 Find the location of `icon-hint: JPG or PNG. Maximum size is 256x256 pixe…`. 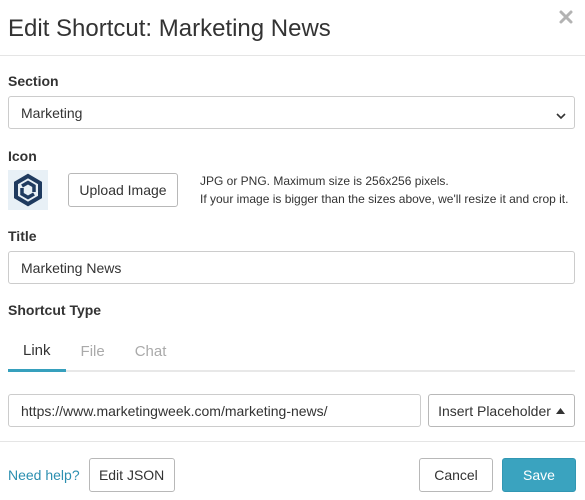

icon-hint: JPG or PNG. Maximum size is 256x256 pixe… is located at coordinates (384, 190).